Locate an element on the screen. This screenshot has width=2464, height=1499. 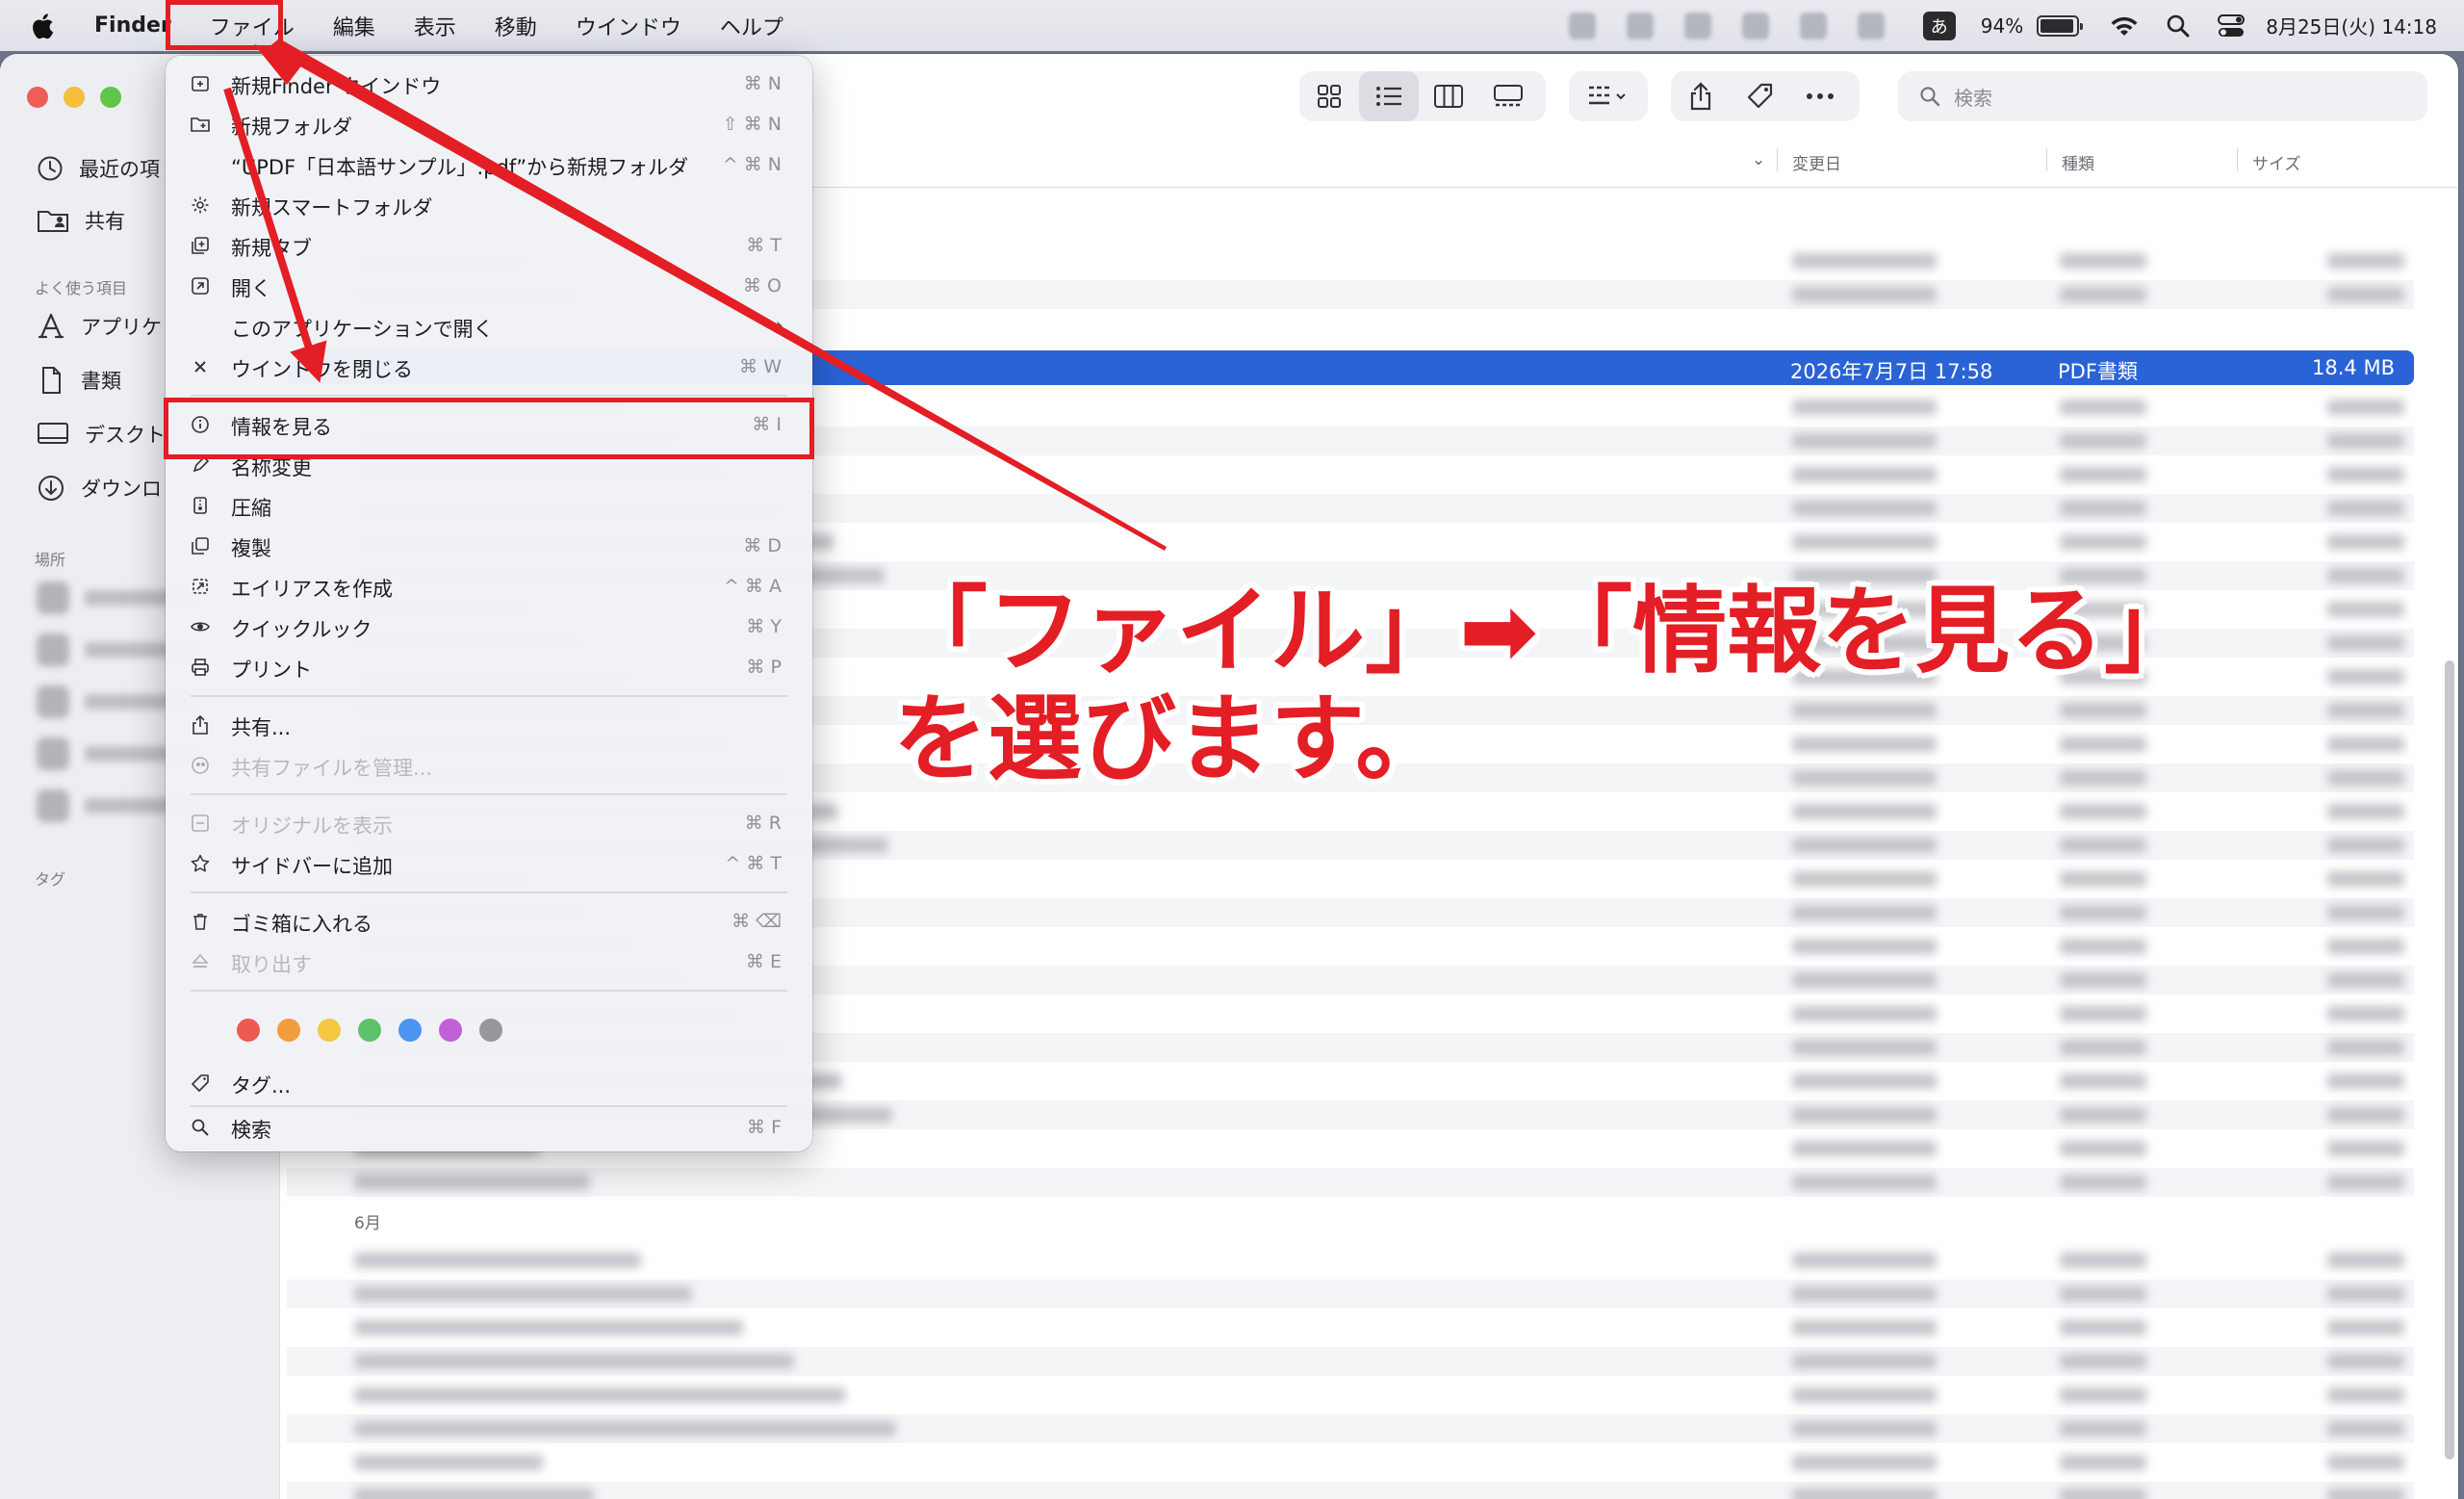
sidebar-item-documents: 書類 is located at coordinates (79, 380).